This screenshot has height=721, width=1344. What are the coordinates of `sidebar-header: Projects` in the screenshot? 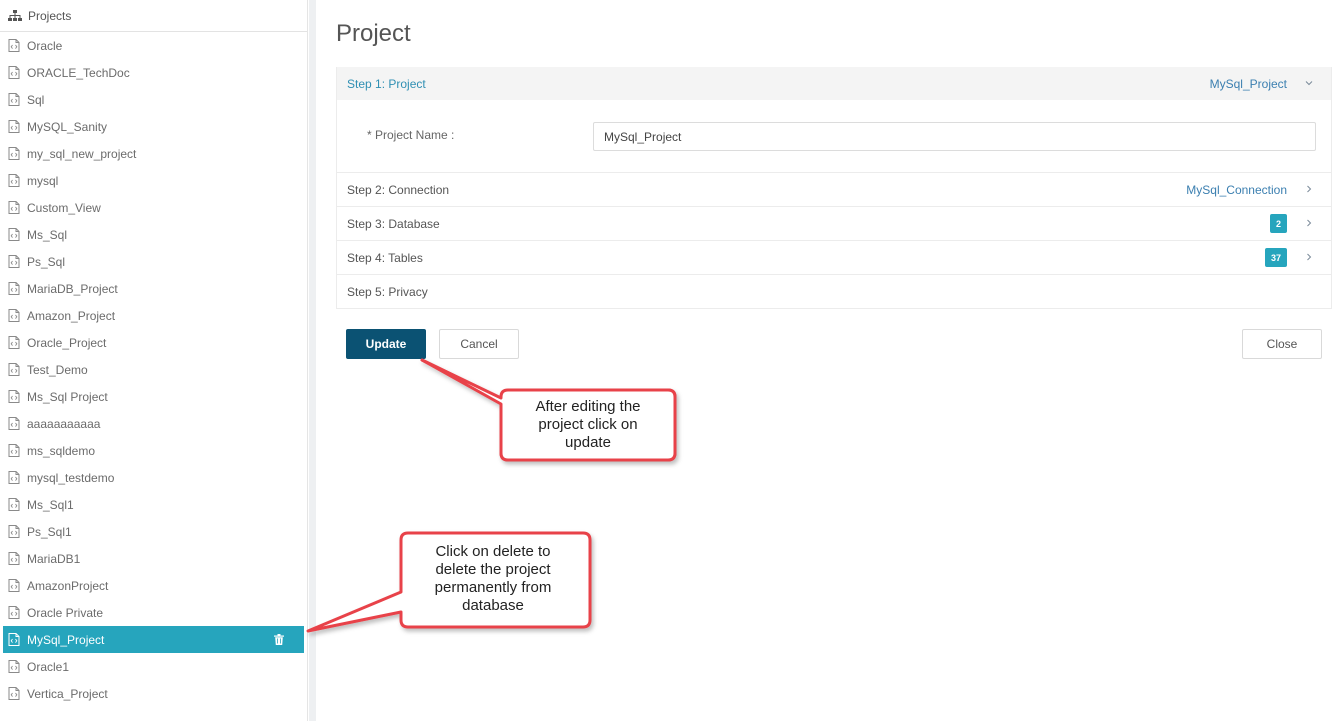 It's located at (153, 16).